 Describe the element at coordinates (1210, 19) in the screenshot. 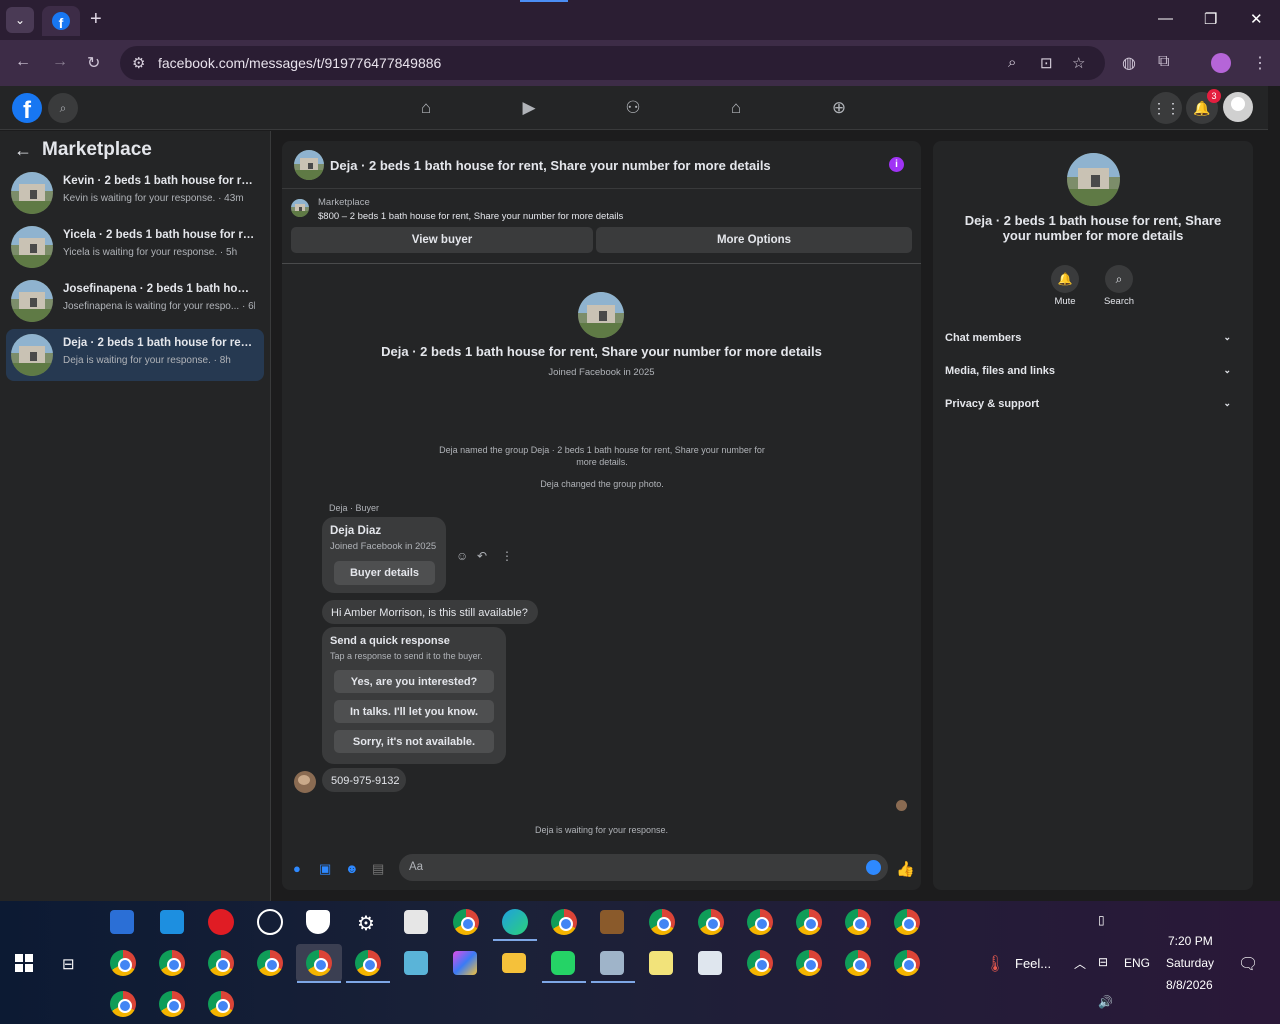

I see `restore-icon: ❐` at that location.